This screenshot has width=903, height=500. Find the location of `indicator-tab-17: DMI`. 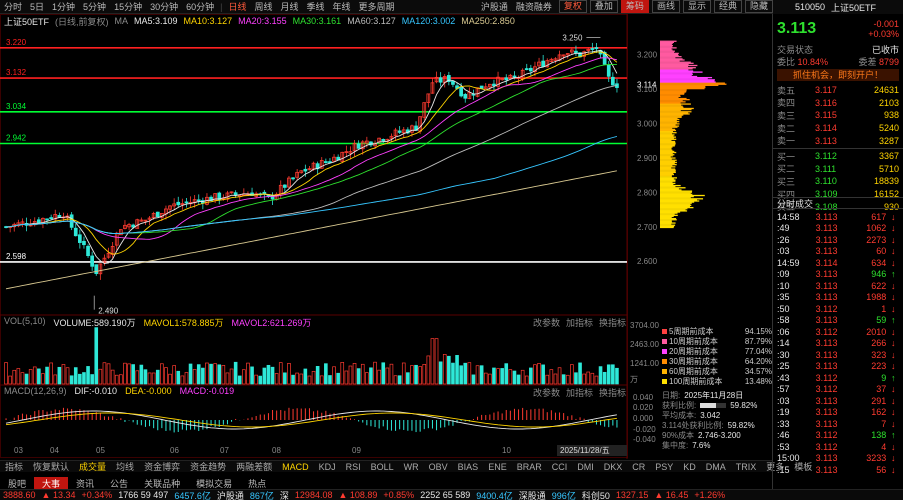

indicator-tab-17: DMI is located at coordinates (585, 467).